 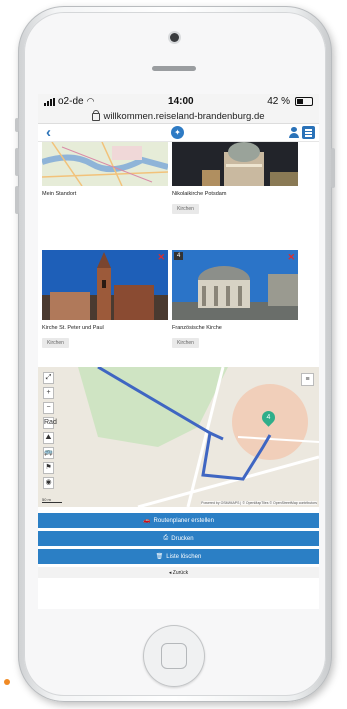 I want to click on signal-icon, so click(x=49, y=101).